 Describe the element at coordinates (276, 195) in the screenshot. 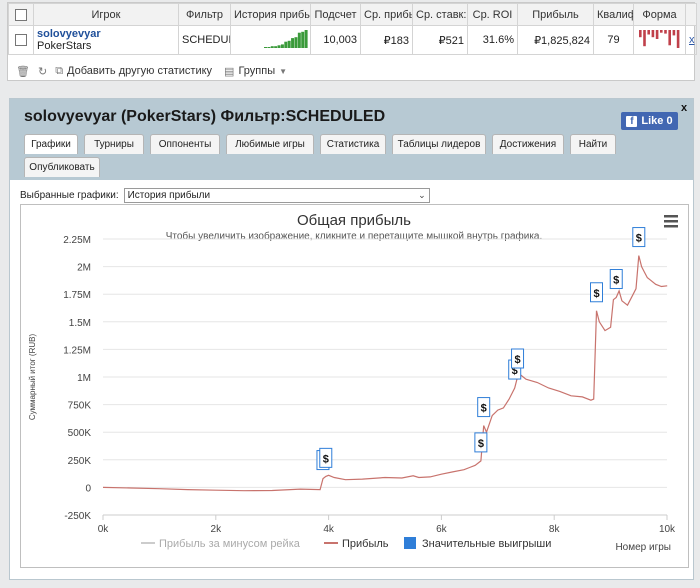

I see `chart-select: История прибыли ⌄` at that location.